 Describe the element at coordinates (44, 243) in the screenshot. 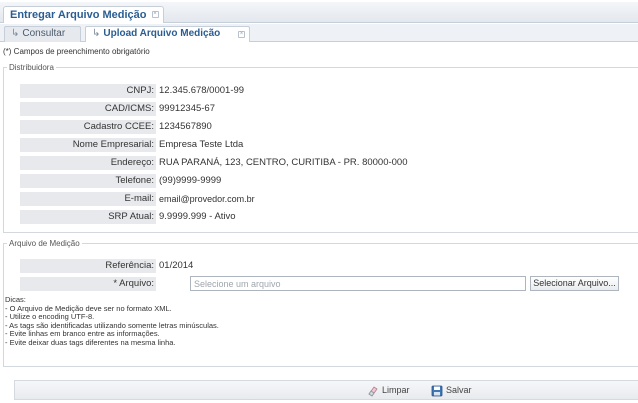

I see `arquivo-medicao-legend: Arquivo de Medição` at that location.